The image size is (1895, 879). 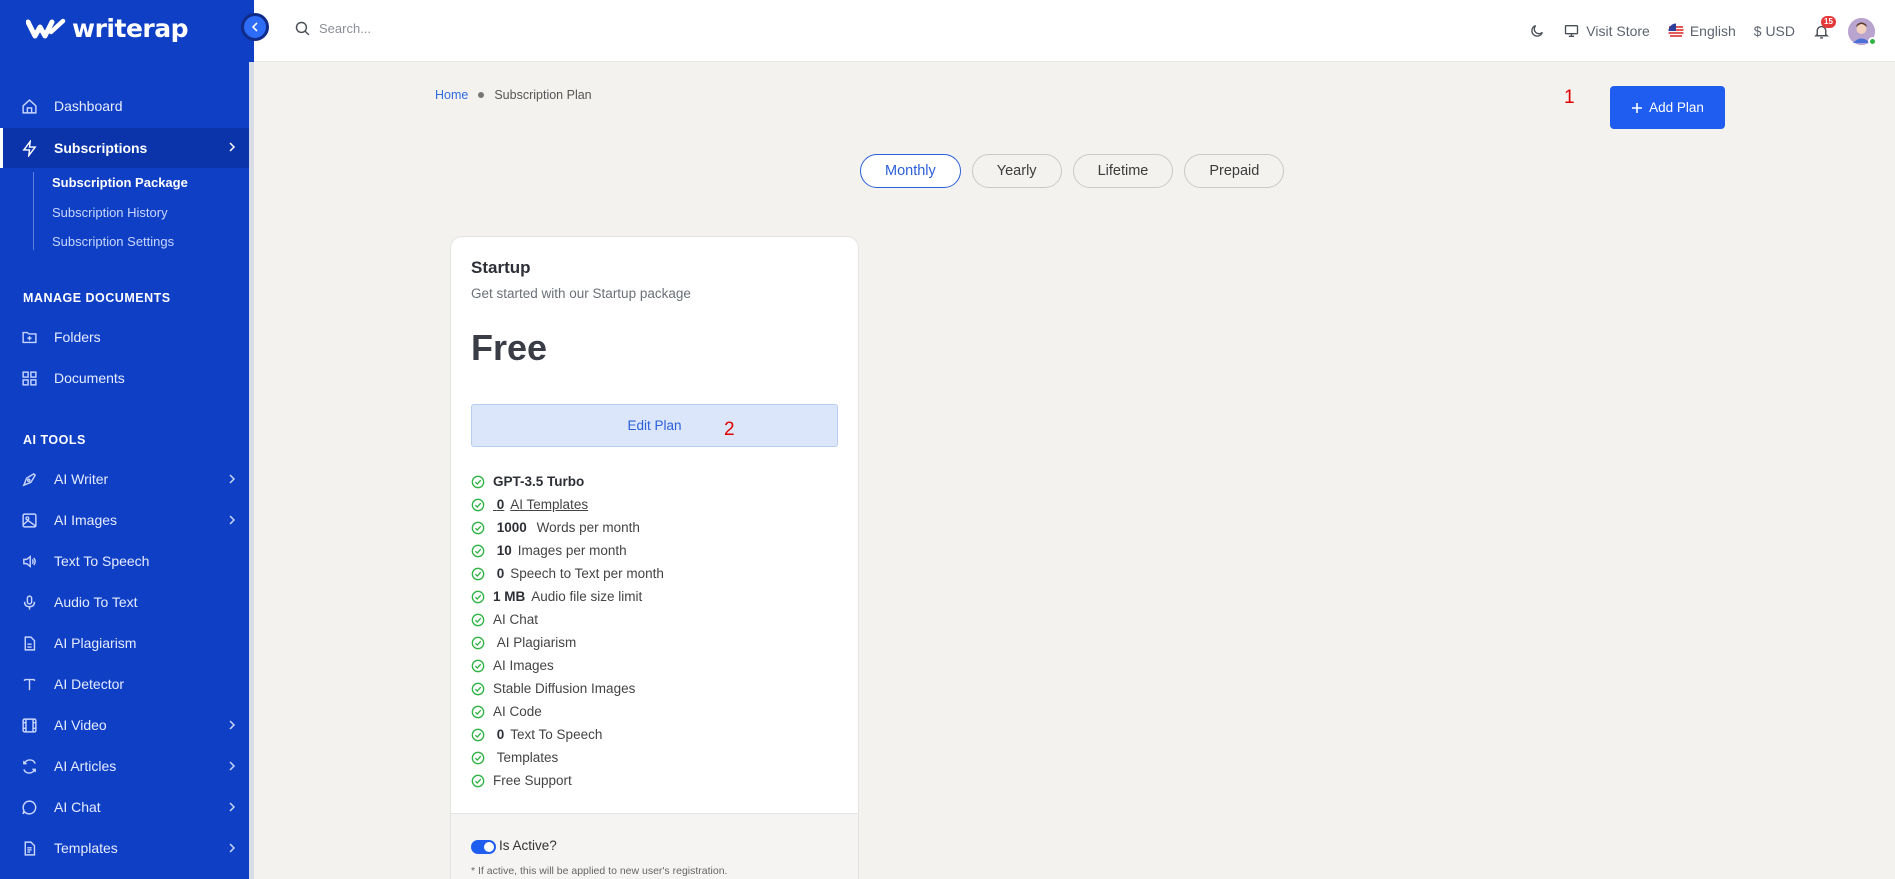 What do you see at coordinates (29, 602) in the screenshot?
I see `microphone-icon` at bounding box center [29, 602].